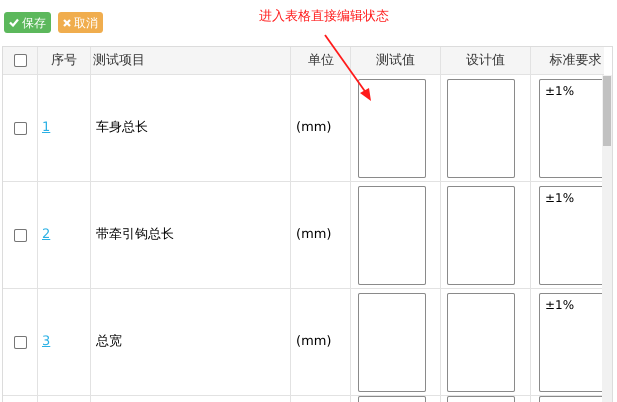 Image resolution: width=617 pixels, height=402 pixels. Describe the element at coordinates (46, 235) in the screenshot. I see `row-number-link: 2` at that location.